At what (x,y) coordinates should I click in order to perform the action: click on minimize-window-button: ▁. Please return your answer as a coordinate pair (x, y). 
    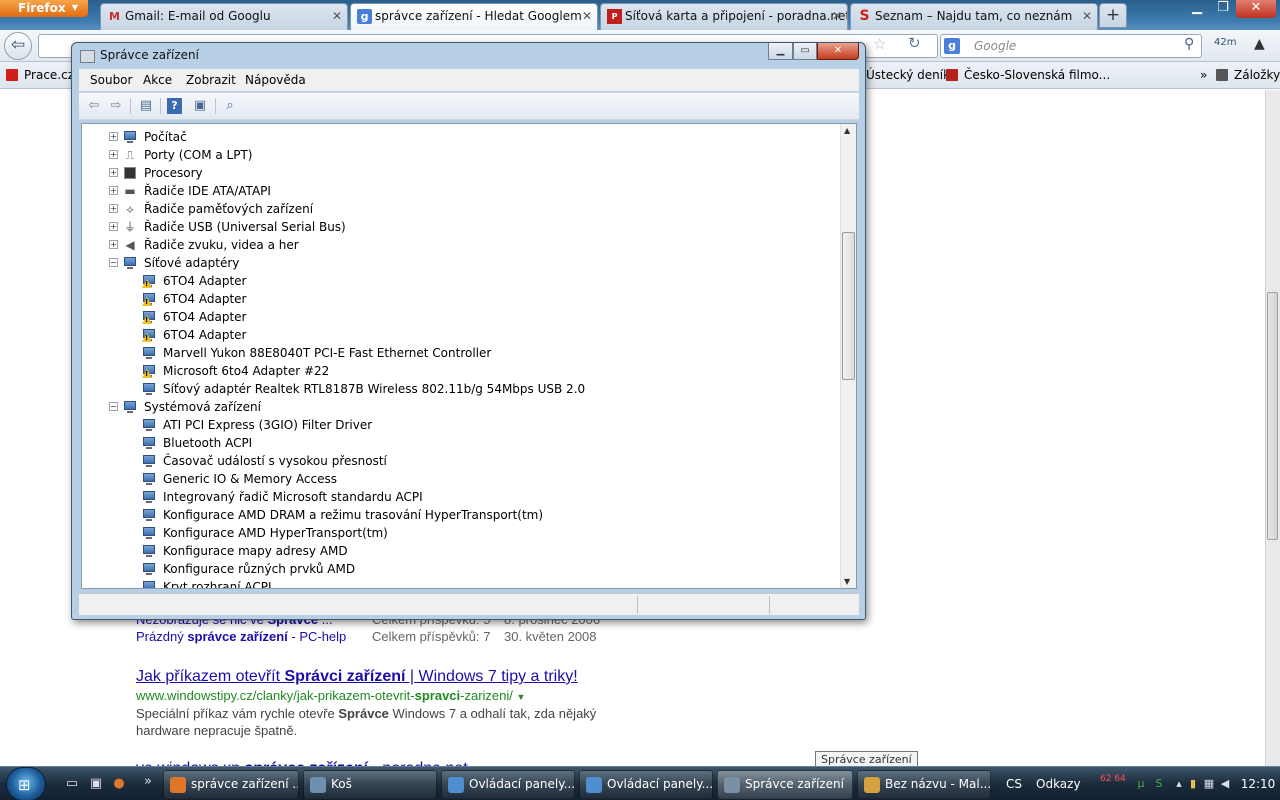
    Looking at the image, I should click on (1197, 9).